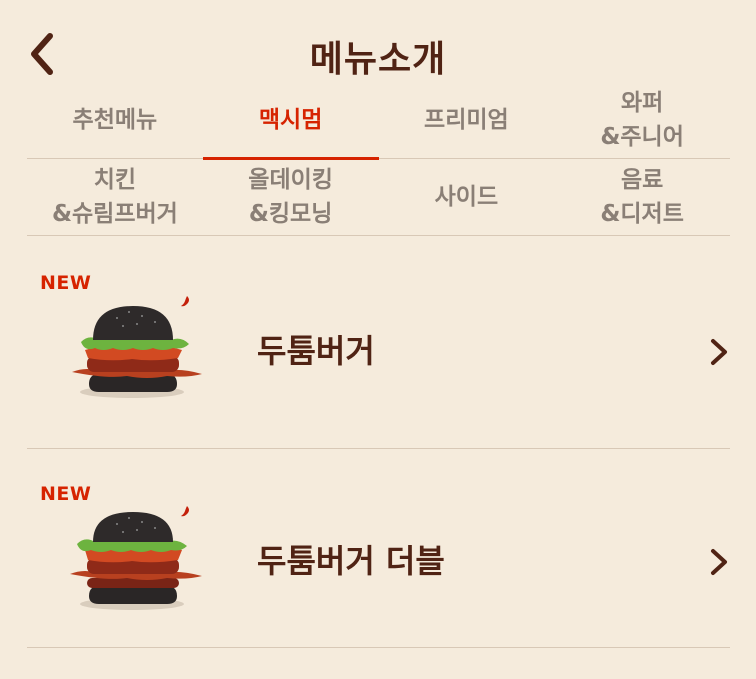 Image resolution: width=756 pixels, height=679 pixels. I want to click on tab-premium: 프리미엄, so click(467, 120).